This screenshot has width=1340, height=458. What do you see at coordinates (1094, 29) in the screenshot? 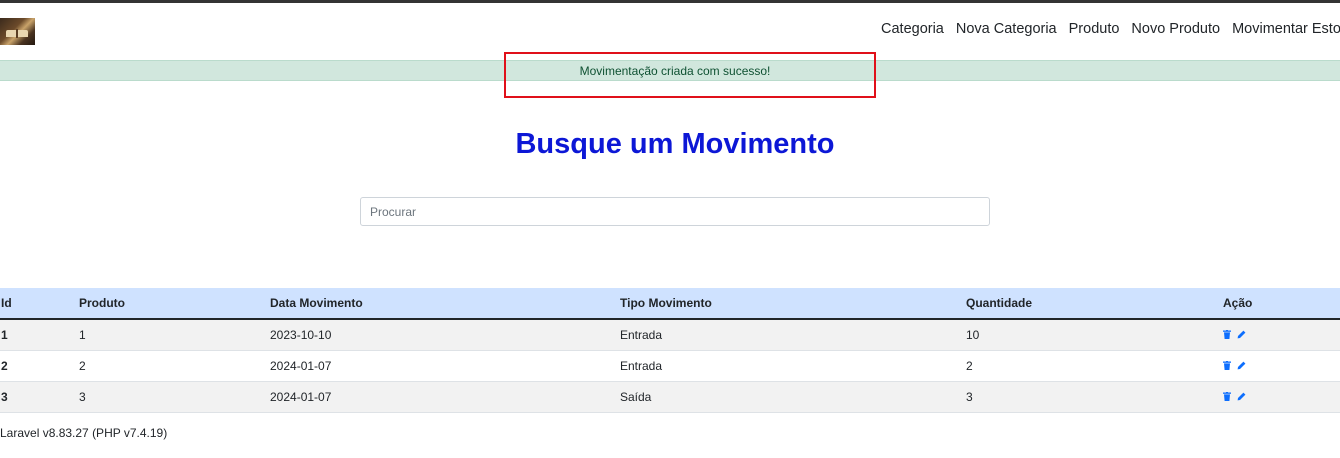
I see `nav-link-produto: Produto` at bounding box center [1094, 29].